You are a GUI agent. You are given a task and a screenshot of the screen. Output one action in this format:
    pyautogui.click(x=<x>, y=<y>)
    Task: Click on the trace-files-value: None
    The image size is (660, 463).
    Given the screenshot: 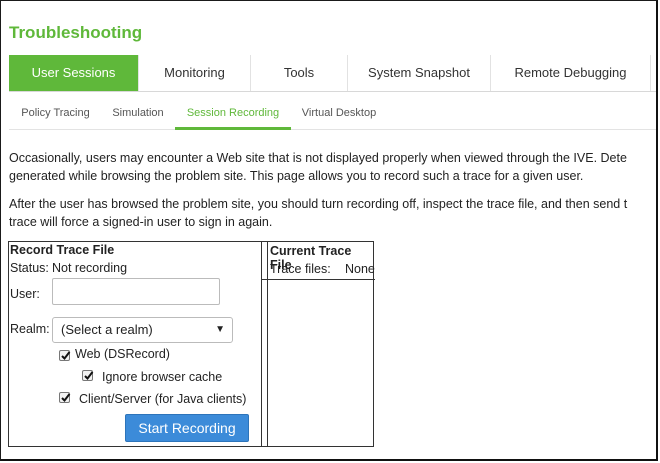 What is the action you would take?
    pyautogui.click(x=360, y=269)
    